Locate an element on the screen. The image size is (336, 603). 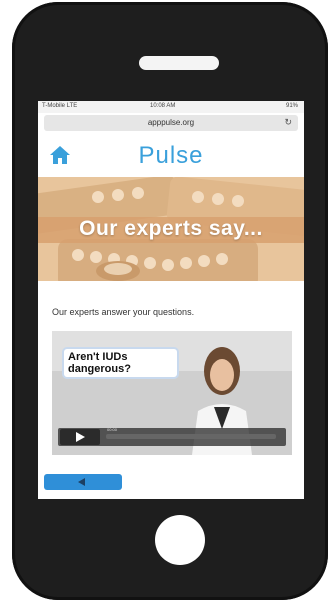
time-label: 10:08 AM is located at coordinates (163, 106).